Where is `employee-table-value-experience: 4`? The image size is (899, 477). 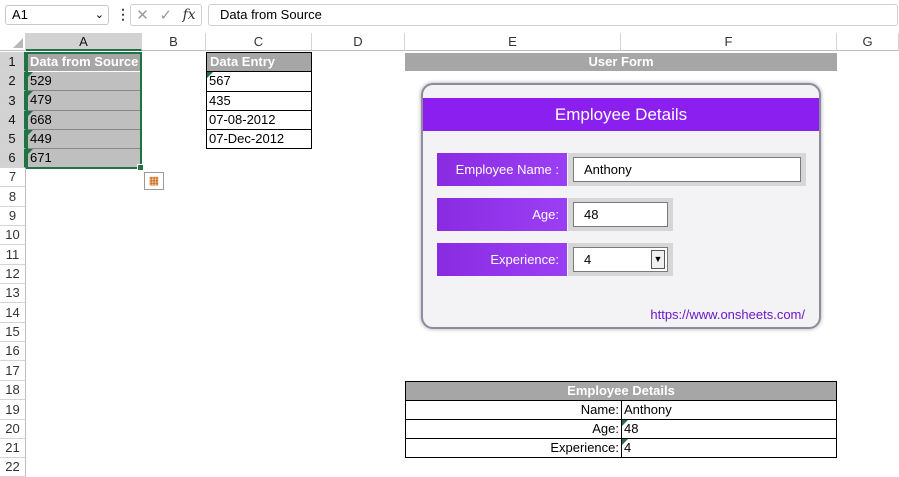
employee-table-value-experience: 4 is located at coordinates (729, 448).